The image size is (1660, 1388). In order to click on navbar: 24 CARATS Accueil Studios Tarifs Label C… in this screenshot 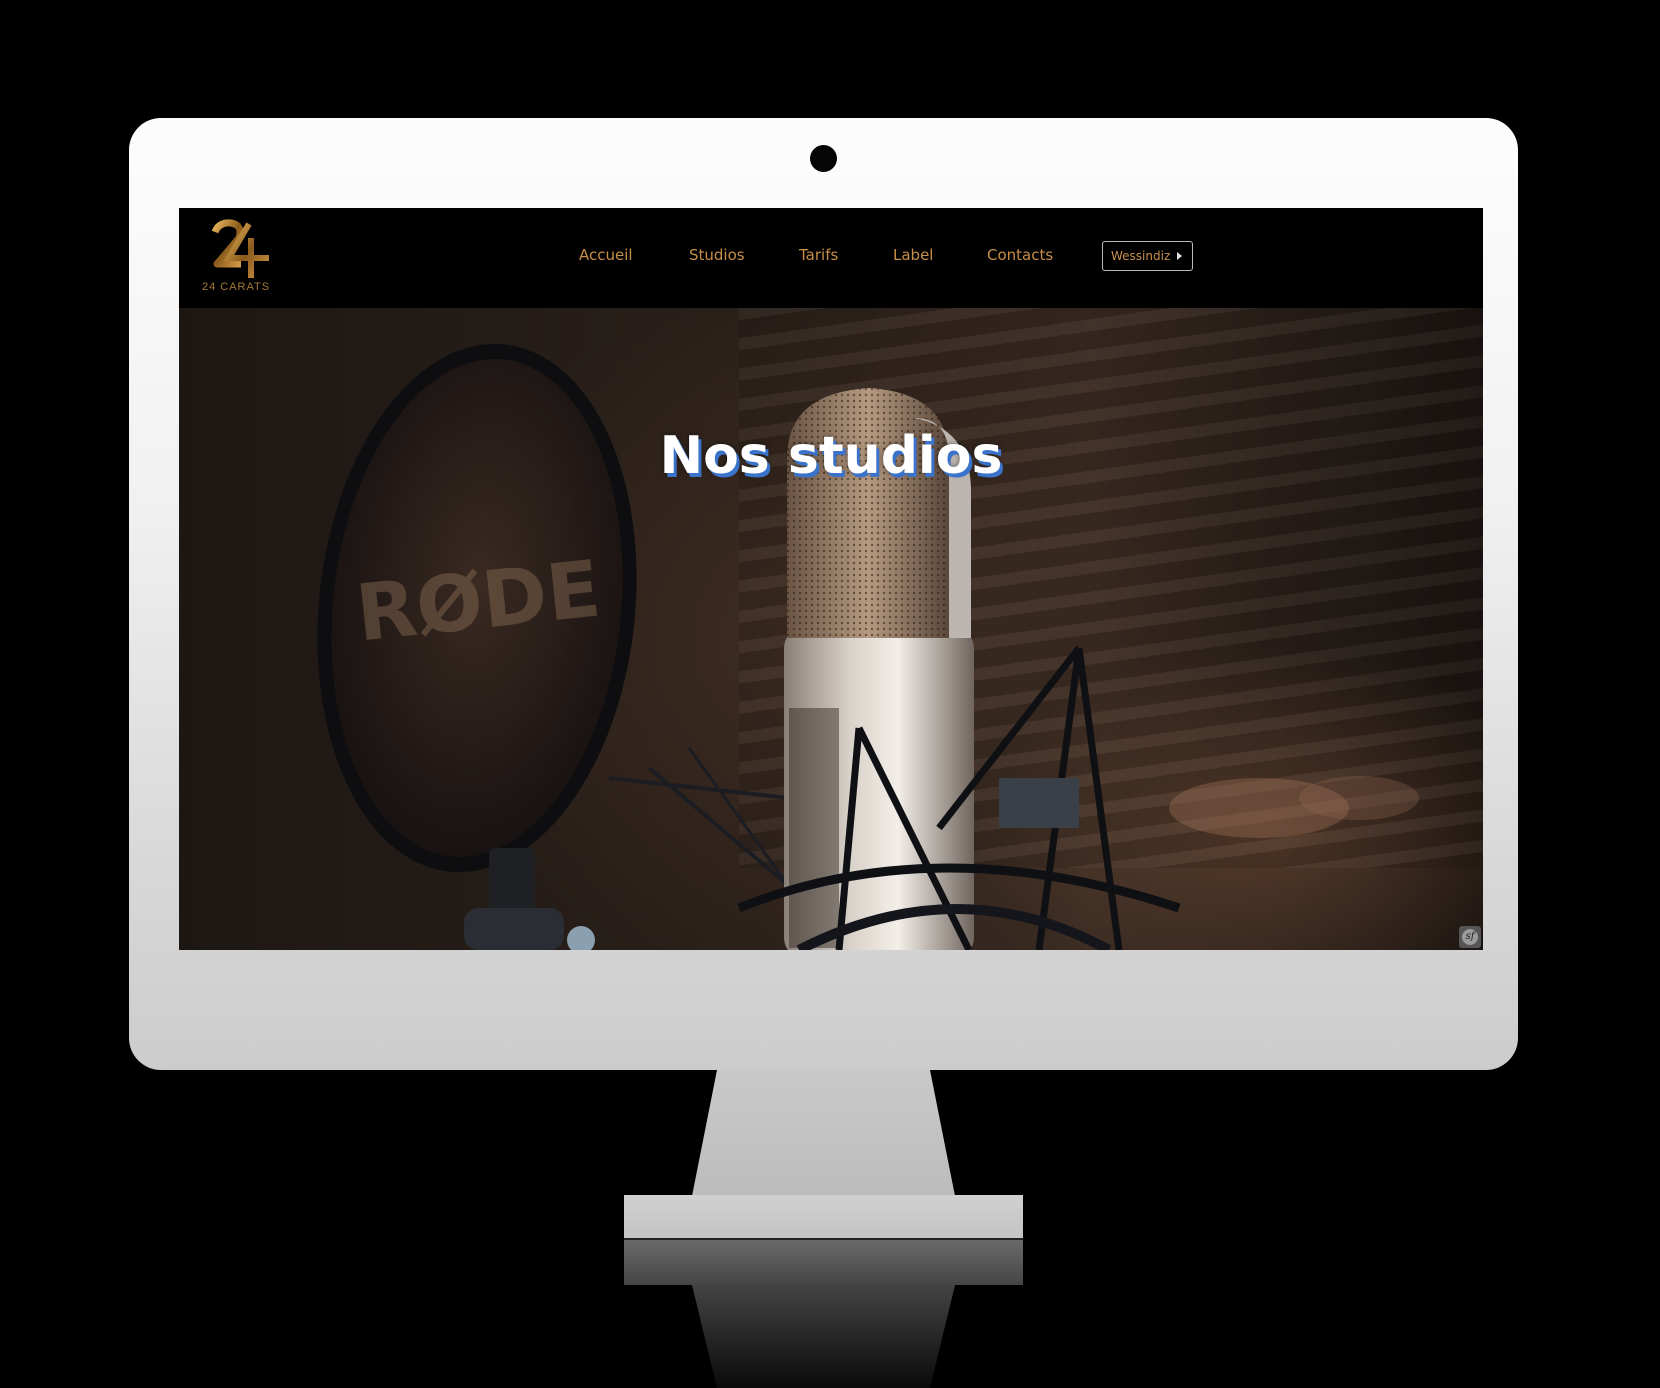, I will do `click(831, 258)`.